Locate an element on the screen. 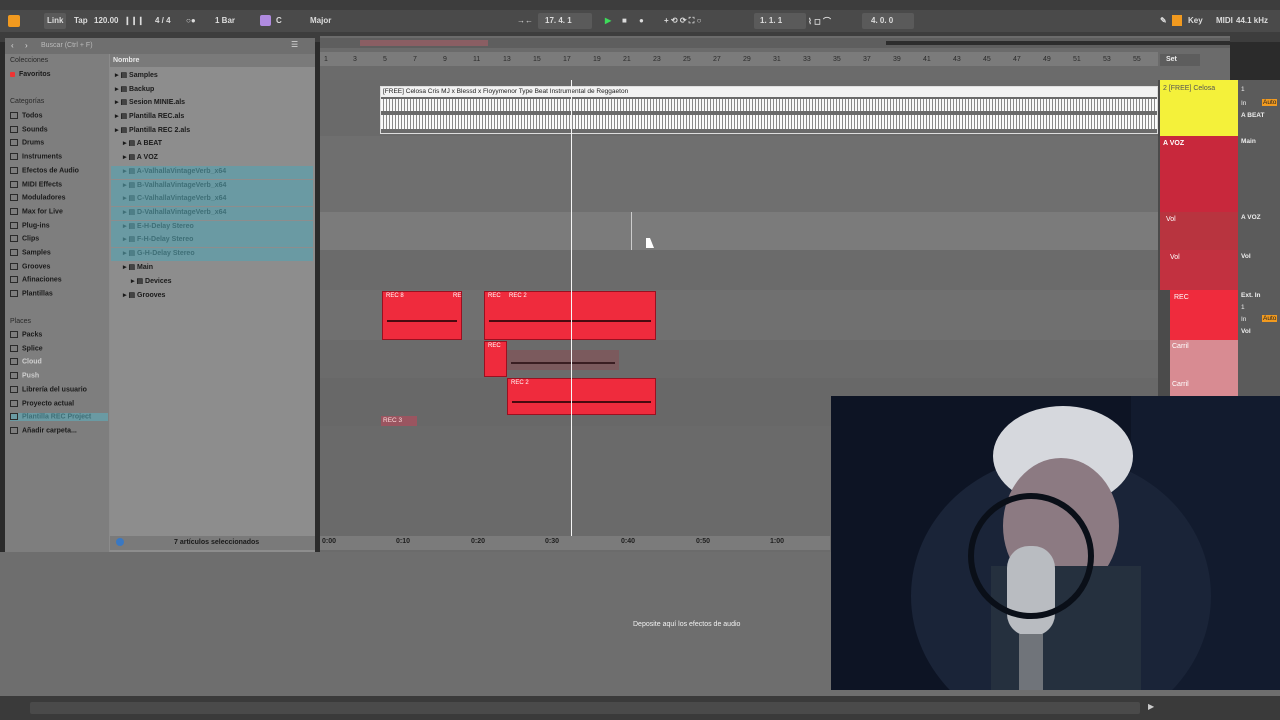  clip-rec-8: REC 8 RE is located at coordinates (422, 315).